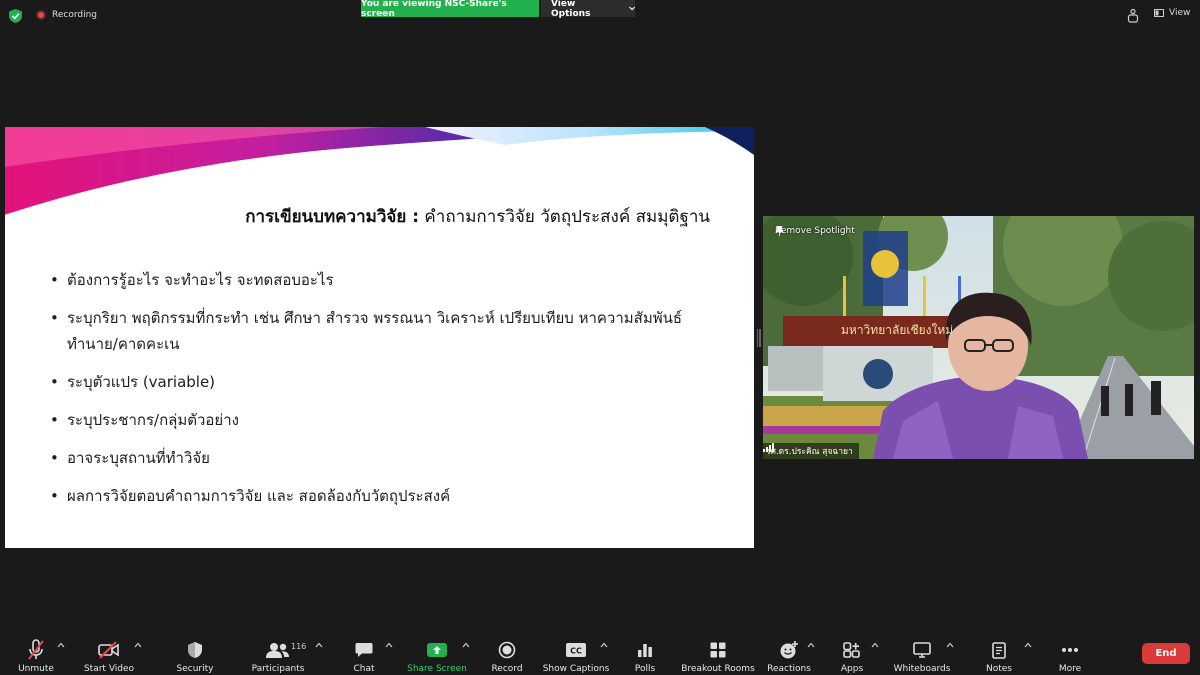  Describe the element at coordinates (999, 650) in the screenshot. I see `notes-icon` at that location.